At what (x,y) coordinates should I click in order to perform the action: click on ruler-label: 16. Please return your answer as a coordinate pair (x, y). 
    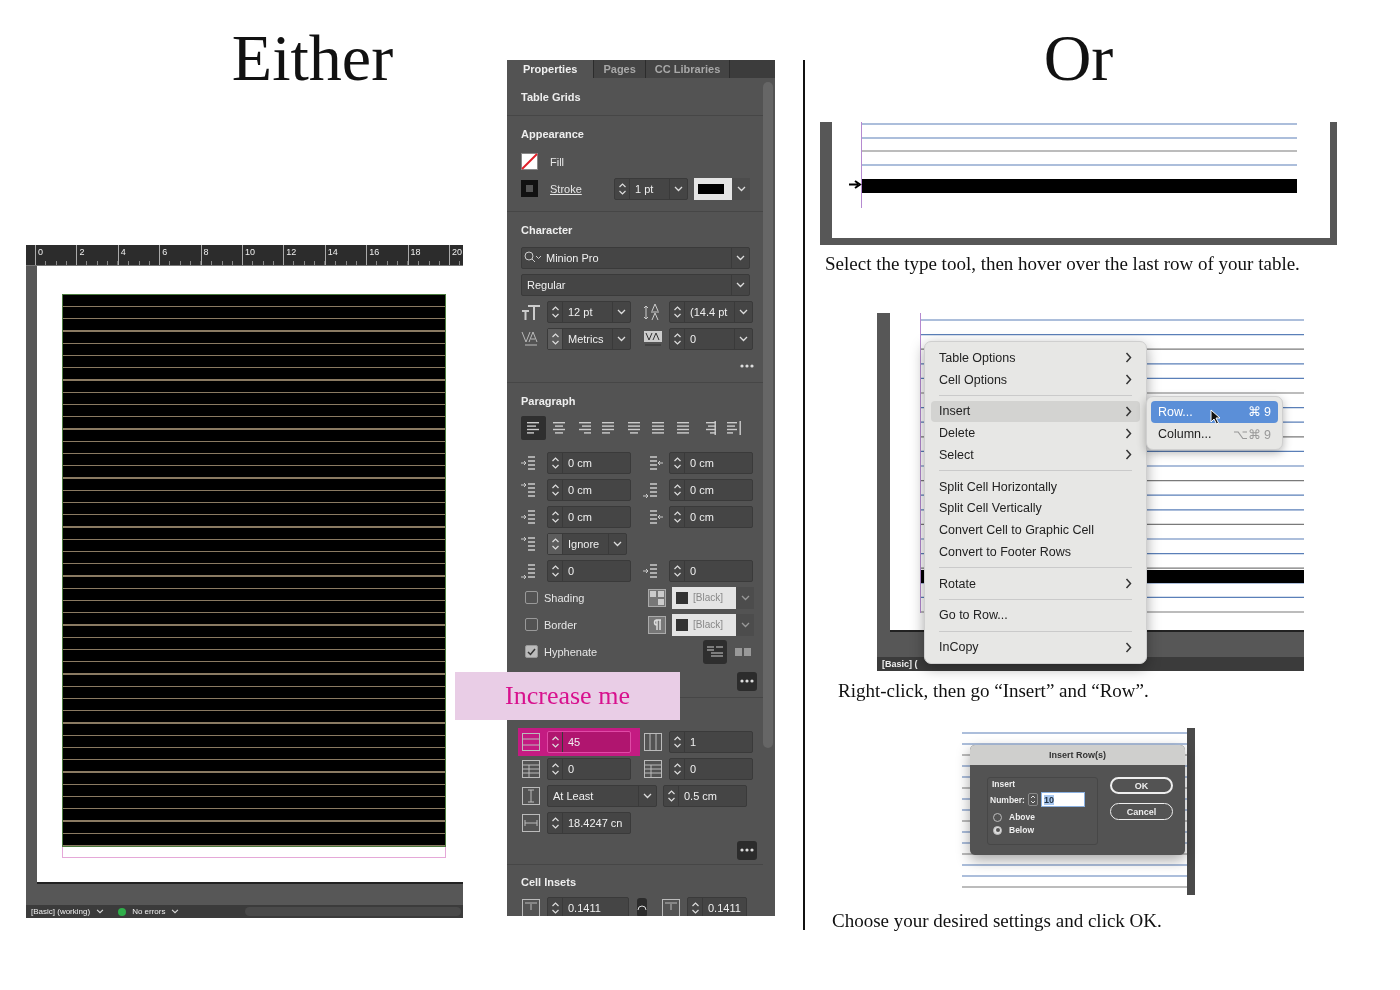
    Looking at the image, I should click on (387, 255).